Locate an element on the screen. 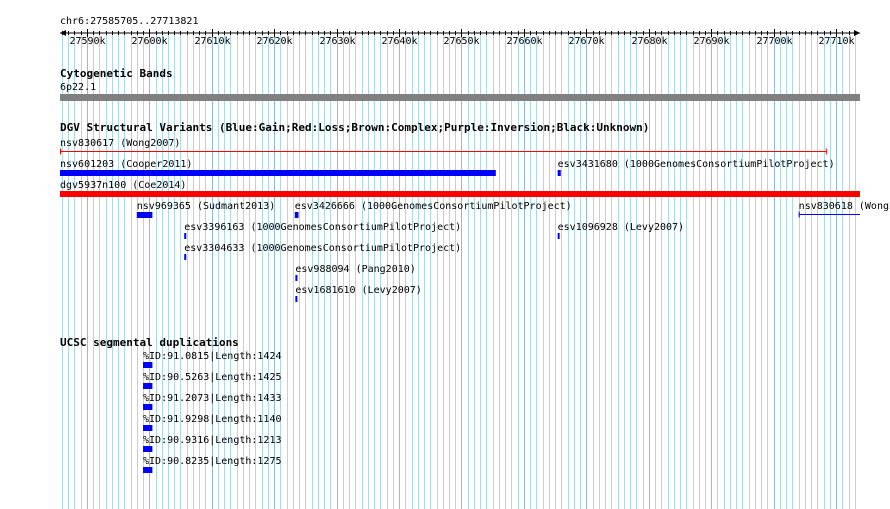  ruler-tick-label: 27710k is located at coordinates (836, 41).